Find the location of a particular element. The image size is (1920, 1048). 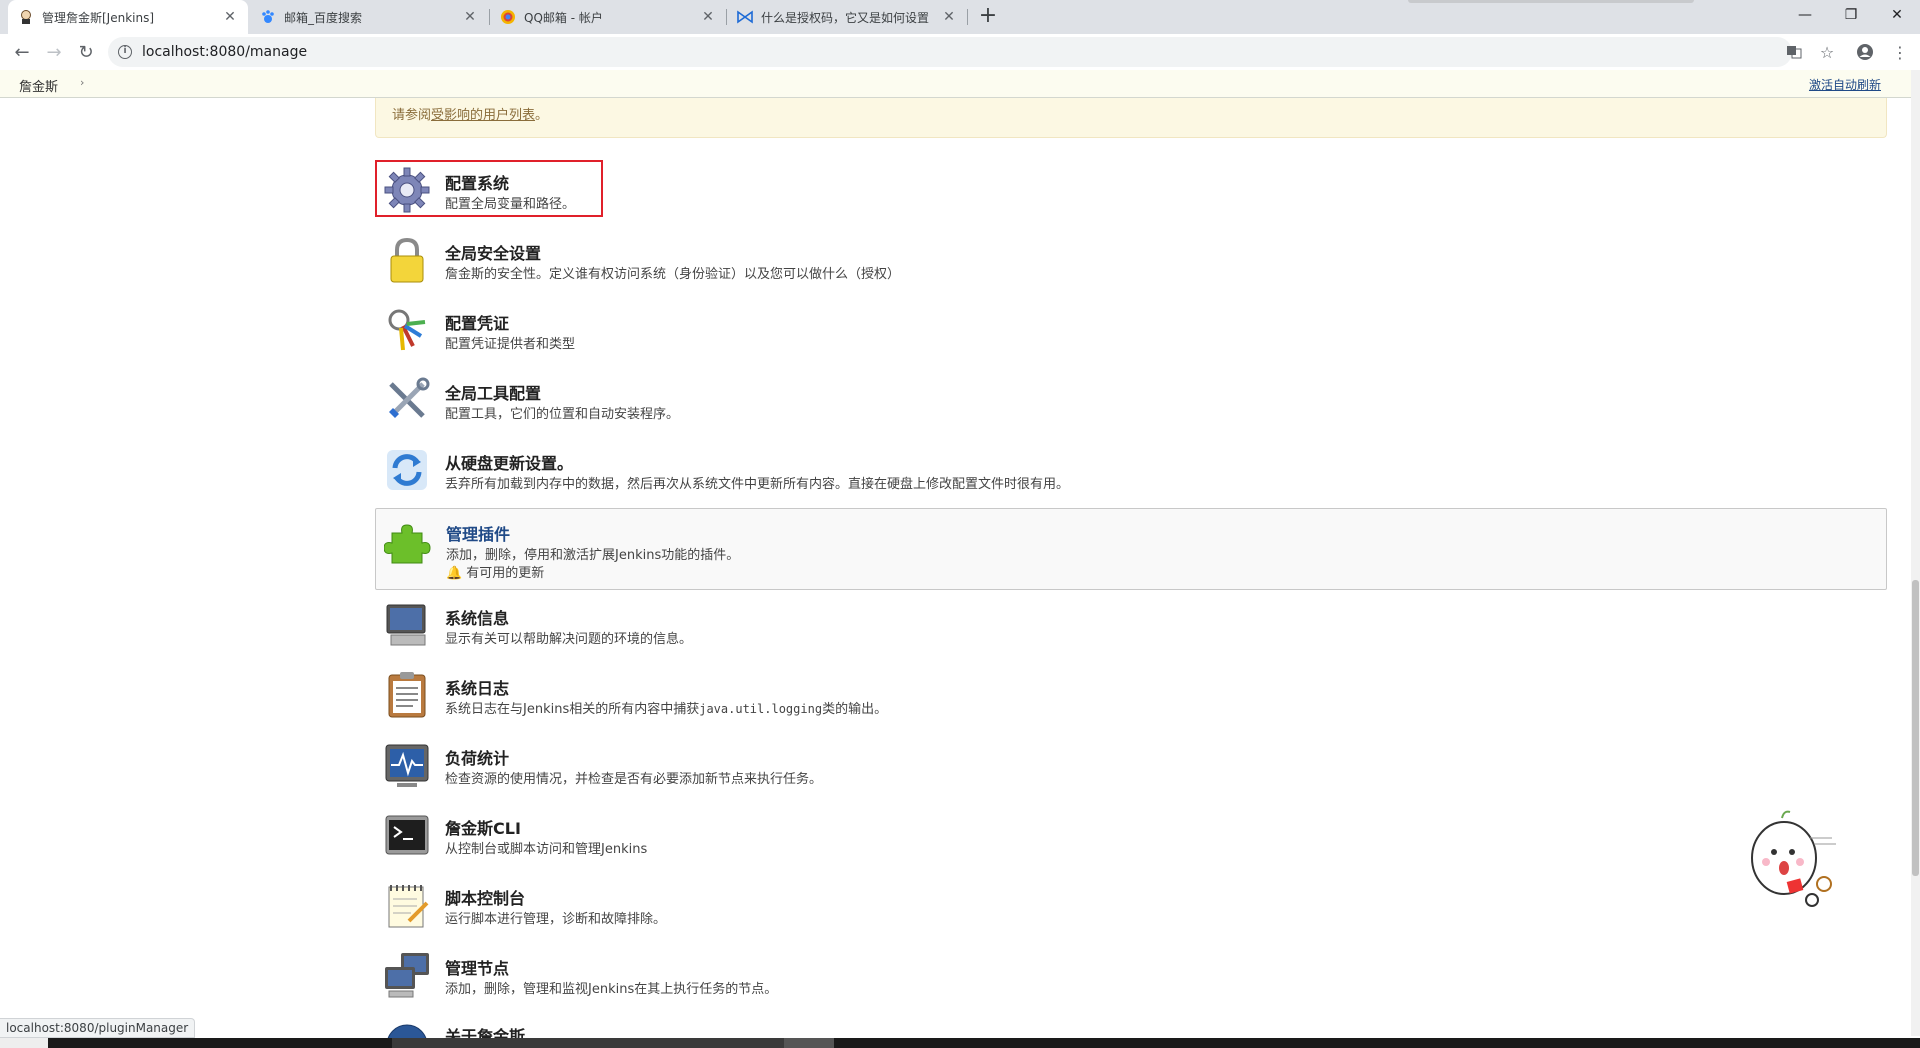

translate-icon is located at coordinates (1794, 52).